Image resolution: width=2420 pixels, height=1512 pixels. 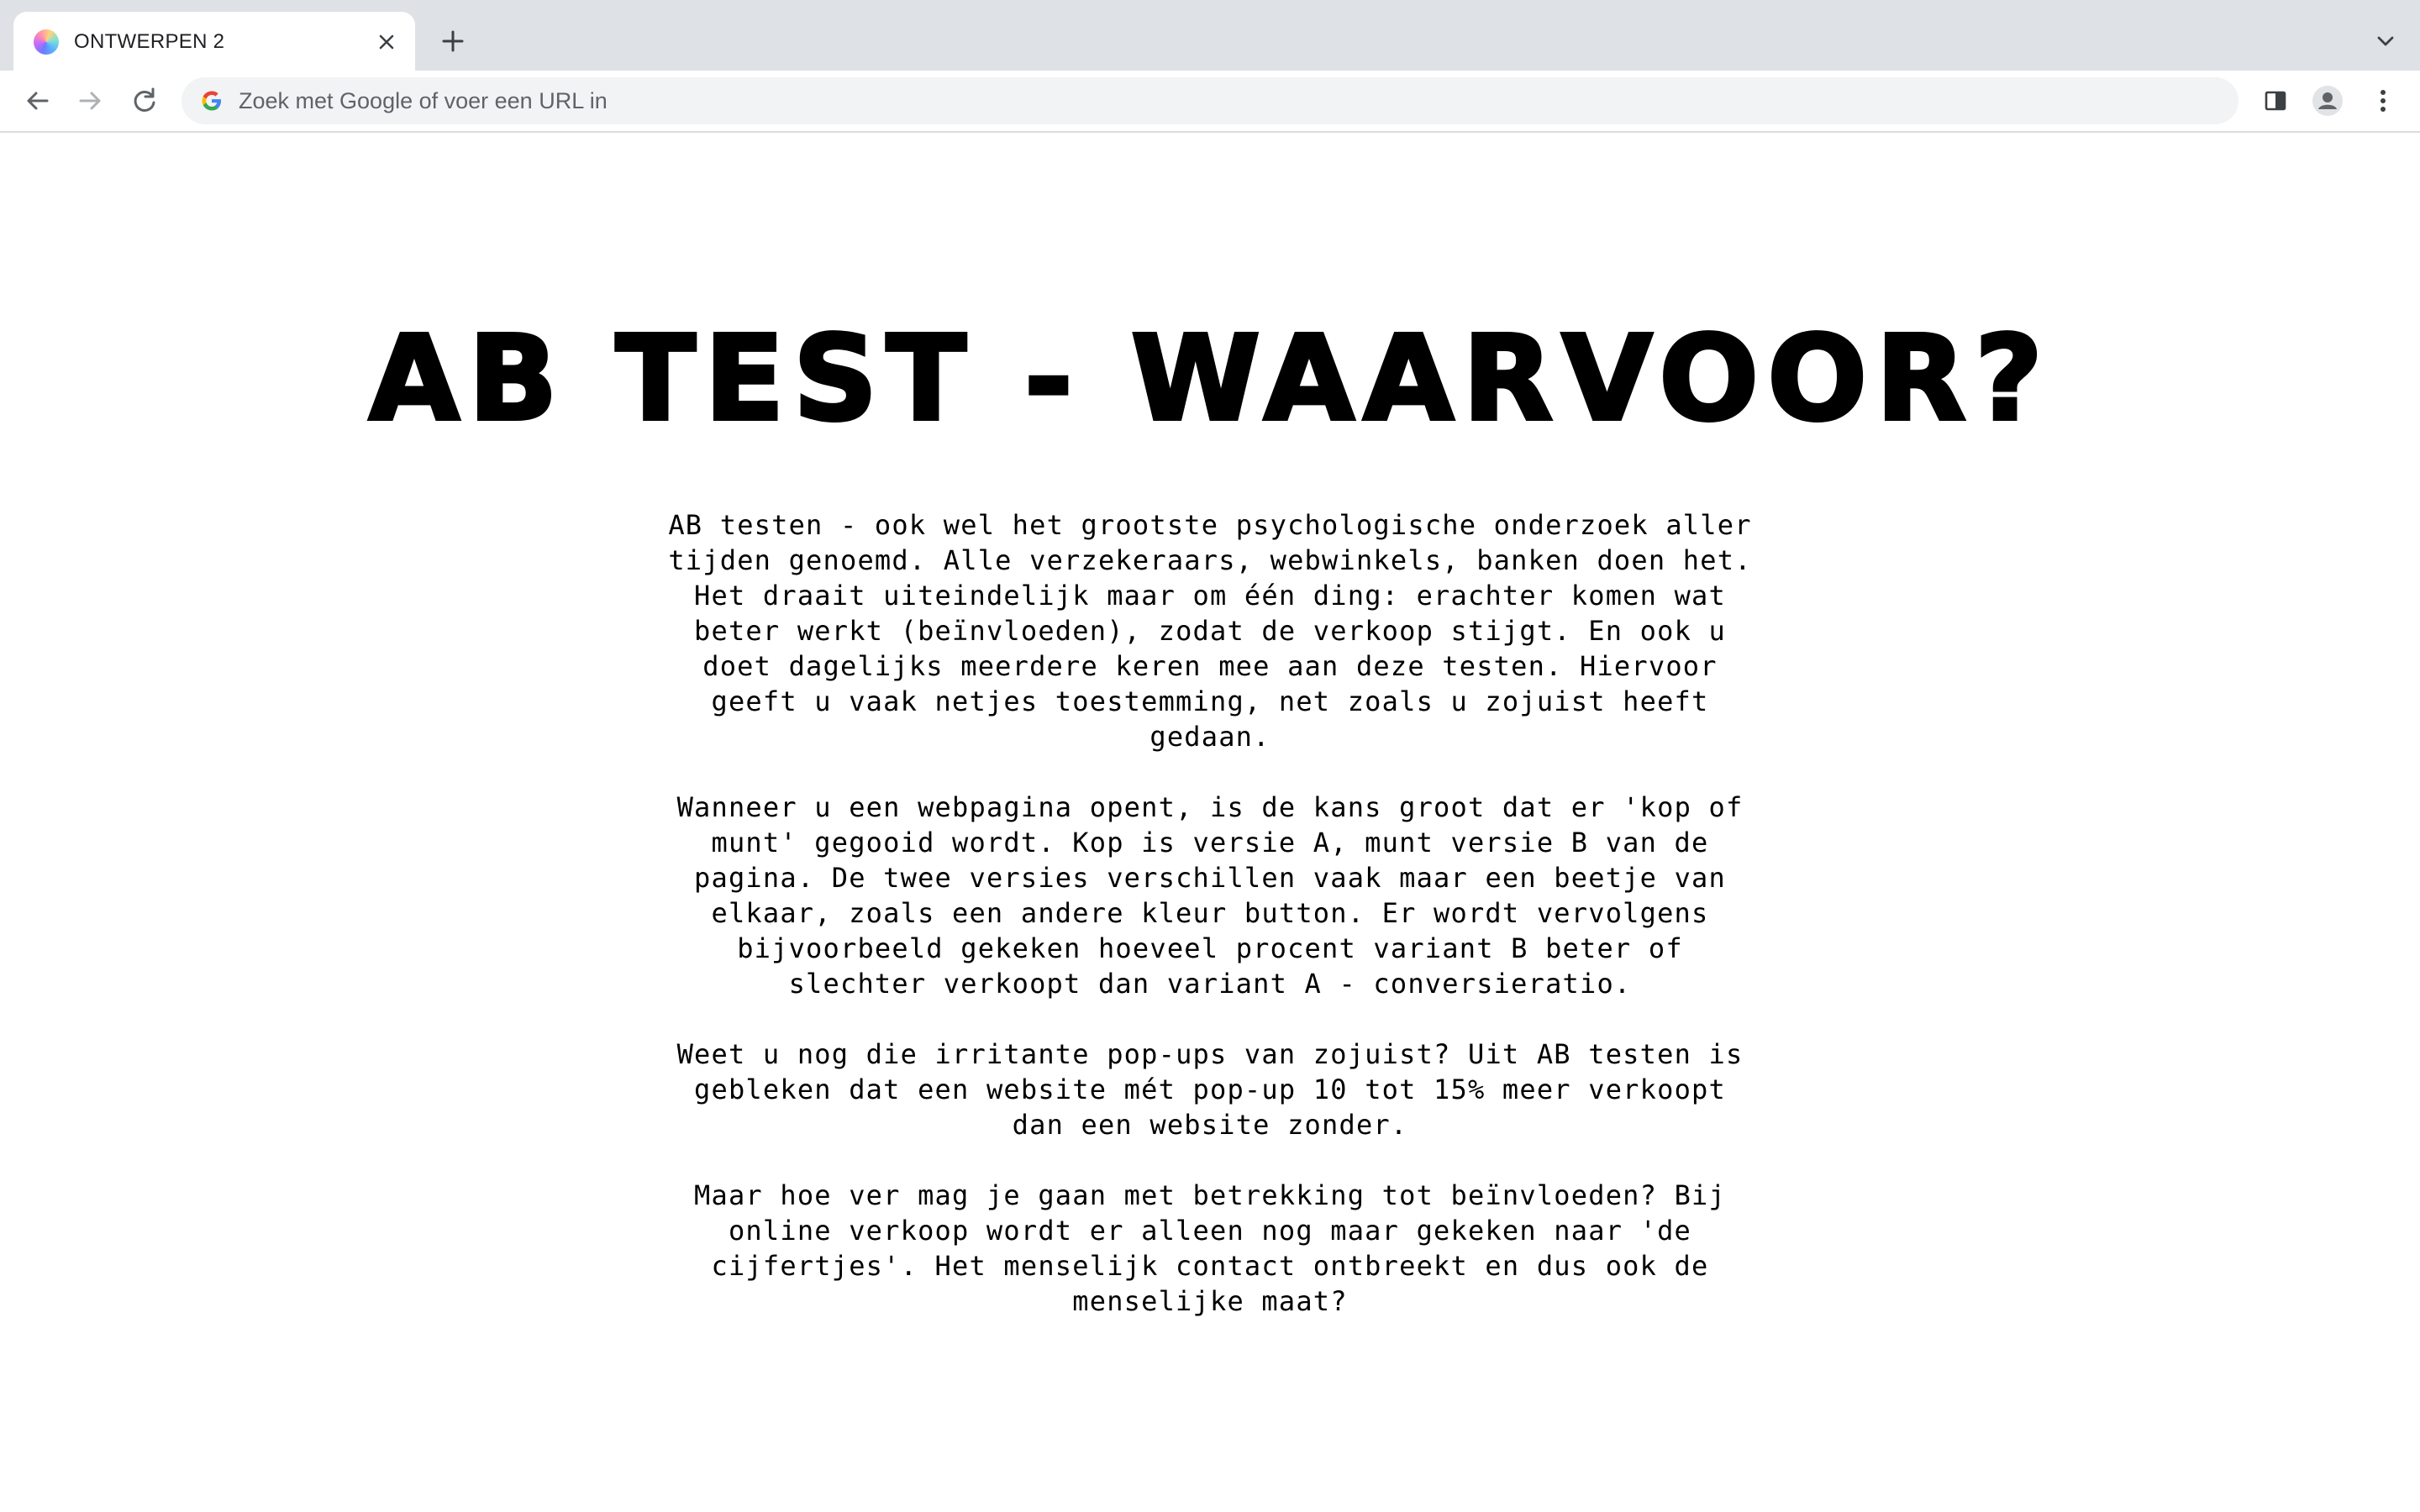 What do you see at coordinates (1209, 380) in the screenshot?
I see `page-headline: AB TEST - WAARVOOR?` at bounding box center [1209, 380].